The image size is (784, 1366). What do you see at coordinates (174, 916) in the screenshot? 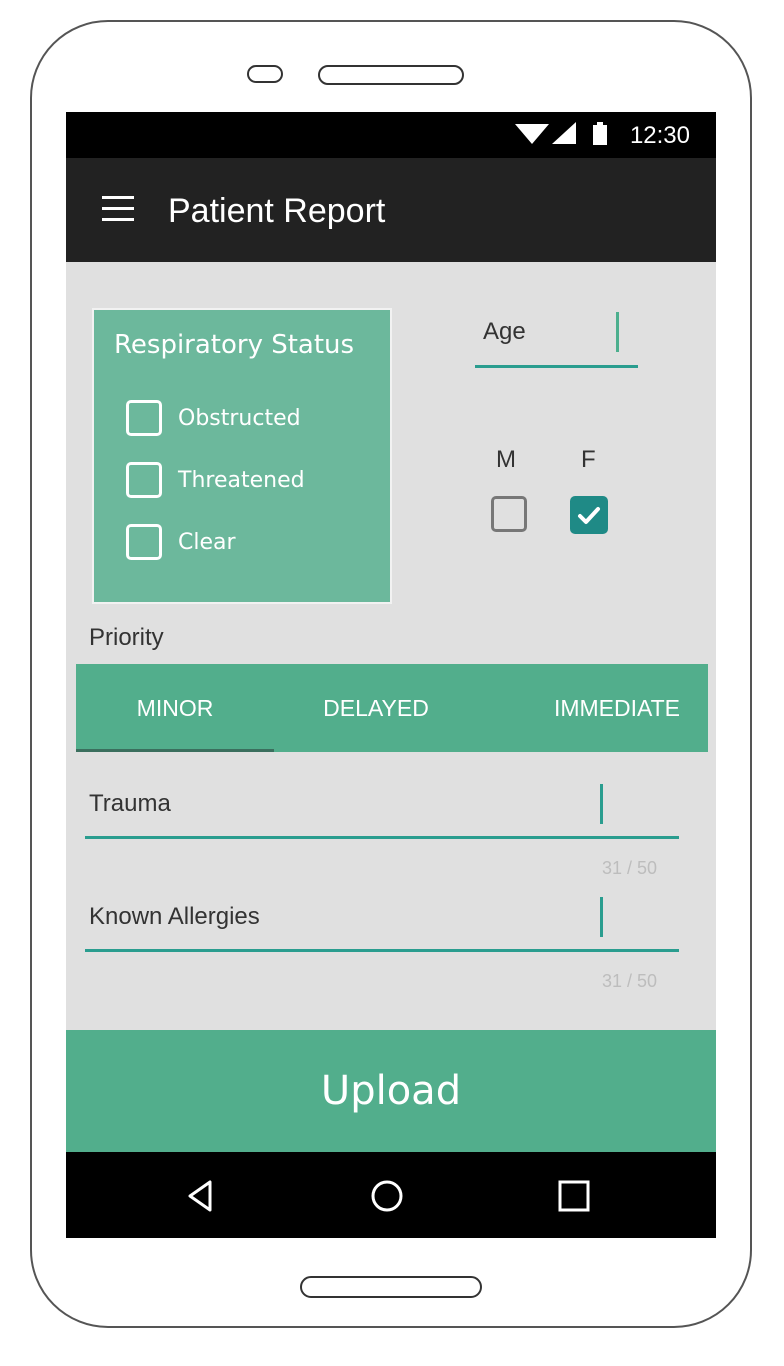
I see `known-allergies-label: Known Allergies` at bounding box center [174, 916].